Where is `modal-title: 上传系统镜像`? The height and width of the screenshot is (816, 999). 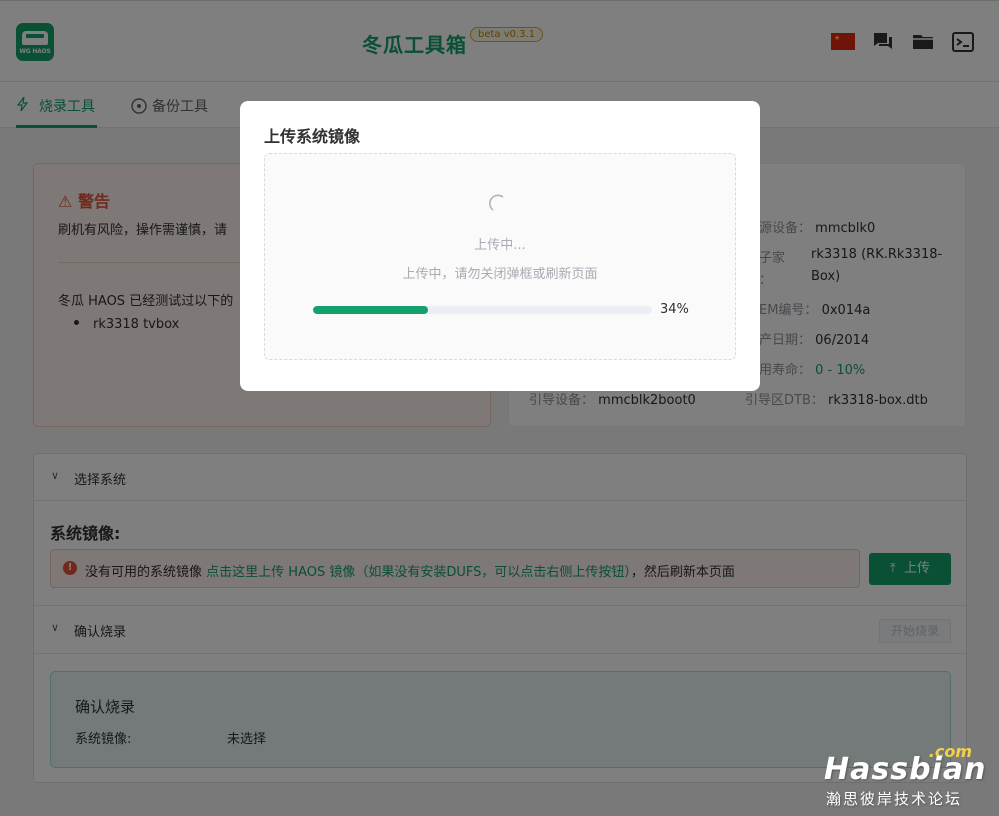 modal-title: 上传系统镜像 is located at coordinates (312, 136).